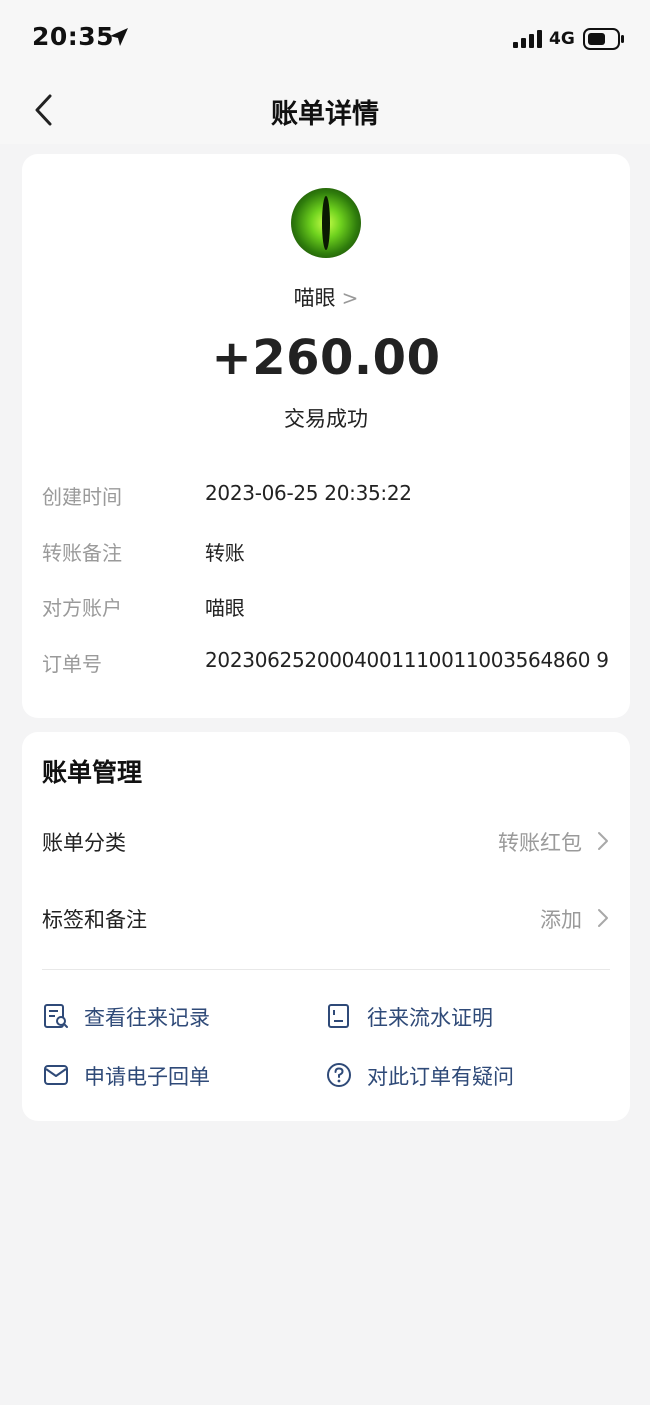  Describe the element at coordinates (407, 660) in the screenshot. I see `order-number-value: 2023062520004001110011003564860 9` at that location.